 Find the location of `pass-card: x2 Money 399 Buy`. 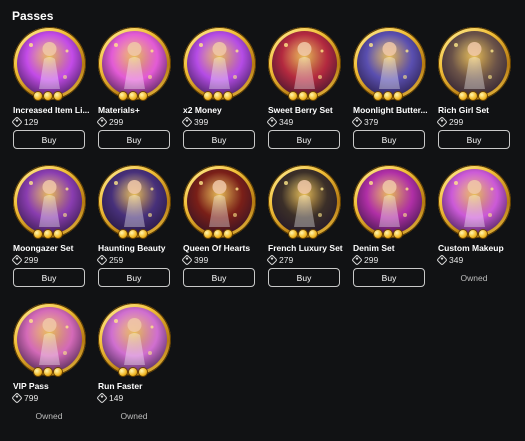

pass-card: x2 Money 399 Buy is located at coordinates (222, 96).